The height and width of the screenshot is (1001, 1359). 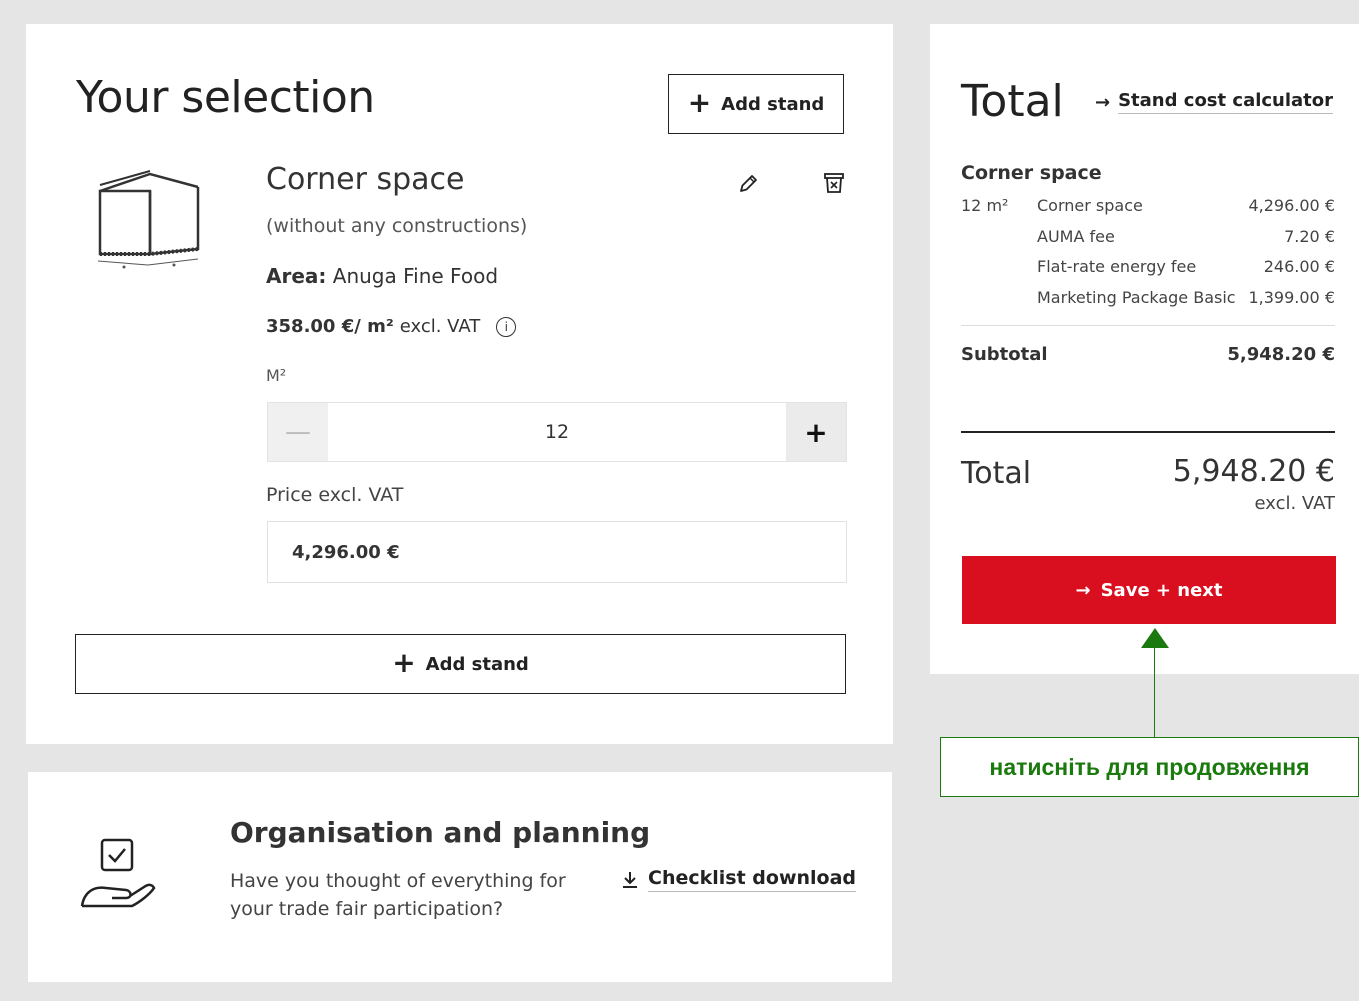 I want to click on summary-line-value: 7.20 €, so click(x=1309, y=236).